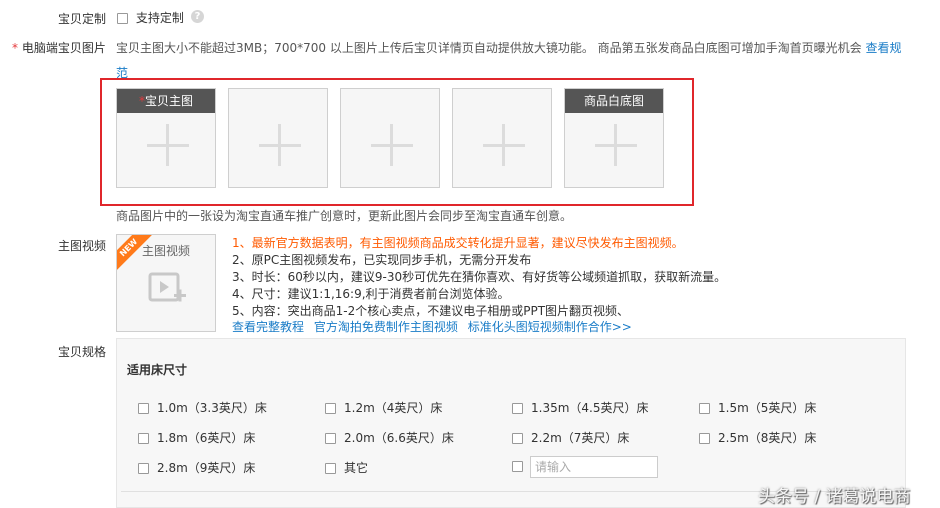  I want to click on bed-size-option: 2.2m（7英尺）床, so click(570, 437).